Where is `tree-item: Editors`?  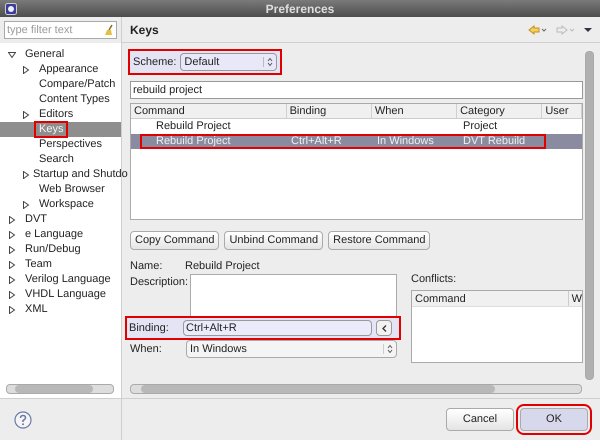 tree-item: Editors is located at coordinates (56, 114).